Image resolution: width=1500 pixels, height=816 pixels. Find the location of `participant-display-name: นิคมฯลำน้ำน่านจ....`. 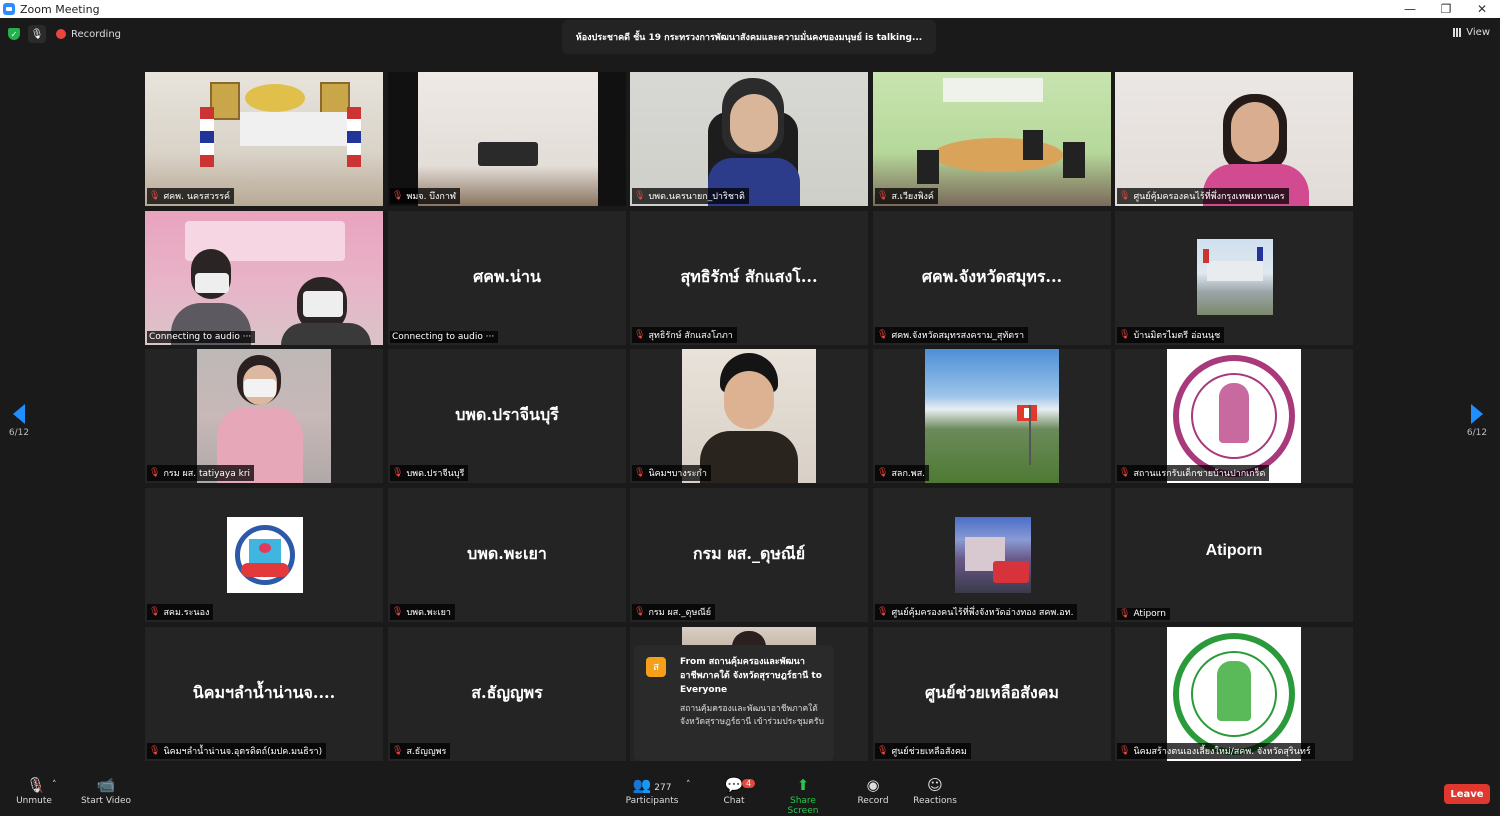

participant-display-name: นิคมฯลำน้ำน่านจ.... is located at coordinates (264, 692).